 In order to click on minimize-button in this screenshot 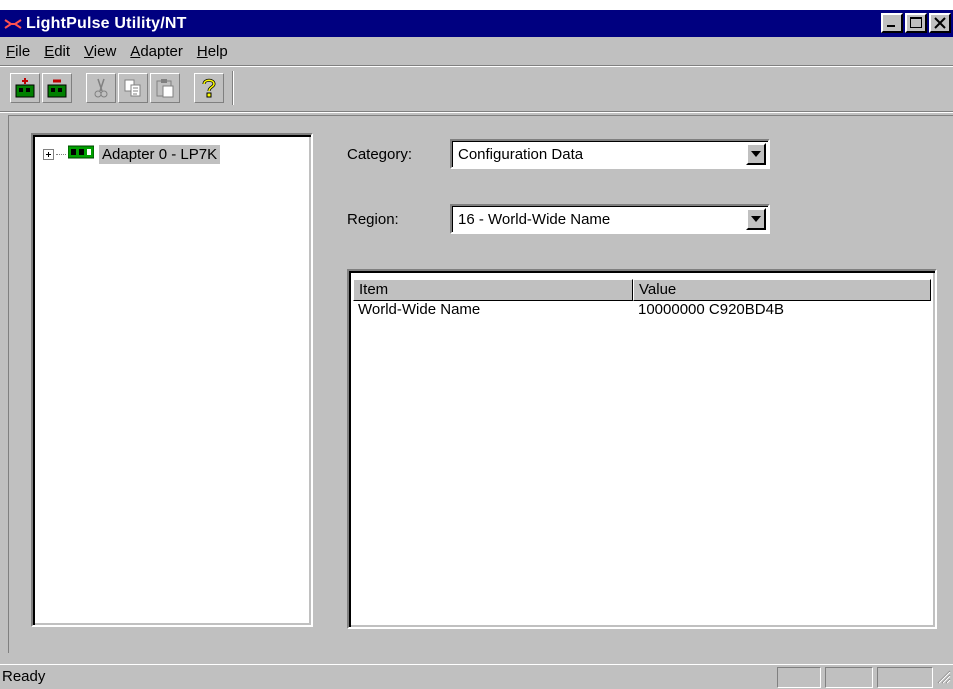, I will do `click(892, 23)`.